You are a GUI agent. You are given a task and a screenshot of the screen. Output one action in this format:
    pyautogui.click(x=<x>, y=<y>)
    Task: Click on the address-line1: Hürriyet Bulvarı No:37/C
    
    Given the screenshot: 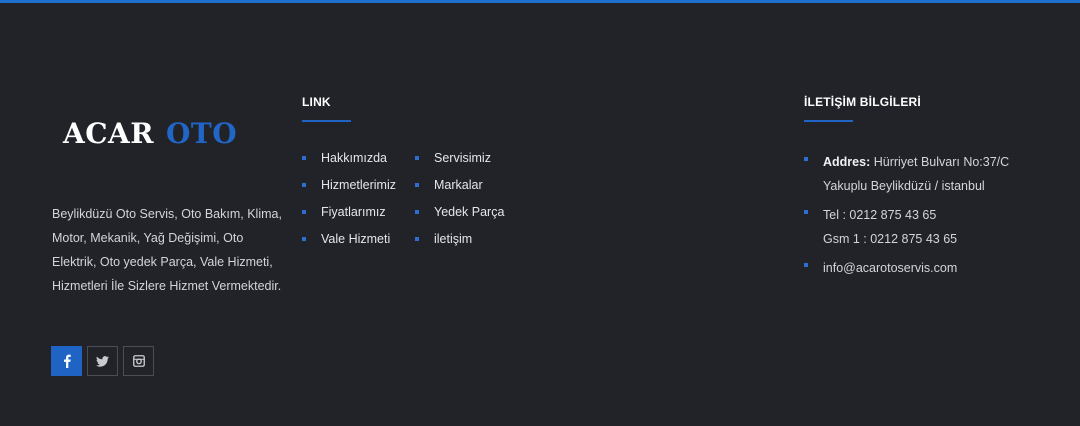 What is the action you would take?
    pyautogui.click(x=941, y=162)
    